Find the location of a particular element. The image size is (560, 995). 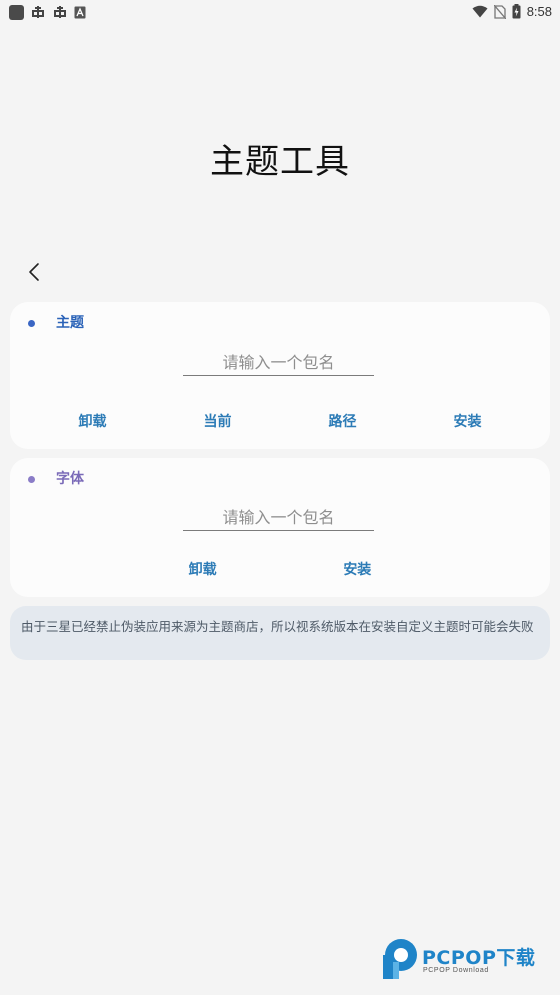

font-uninstall-button: 卸载 is located at coordinates (203, 570).